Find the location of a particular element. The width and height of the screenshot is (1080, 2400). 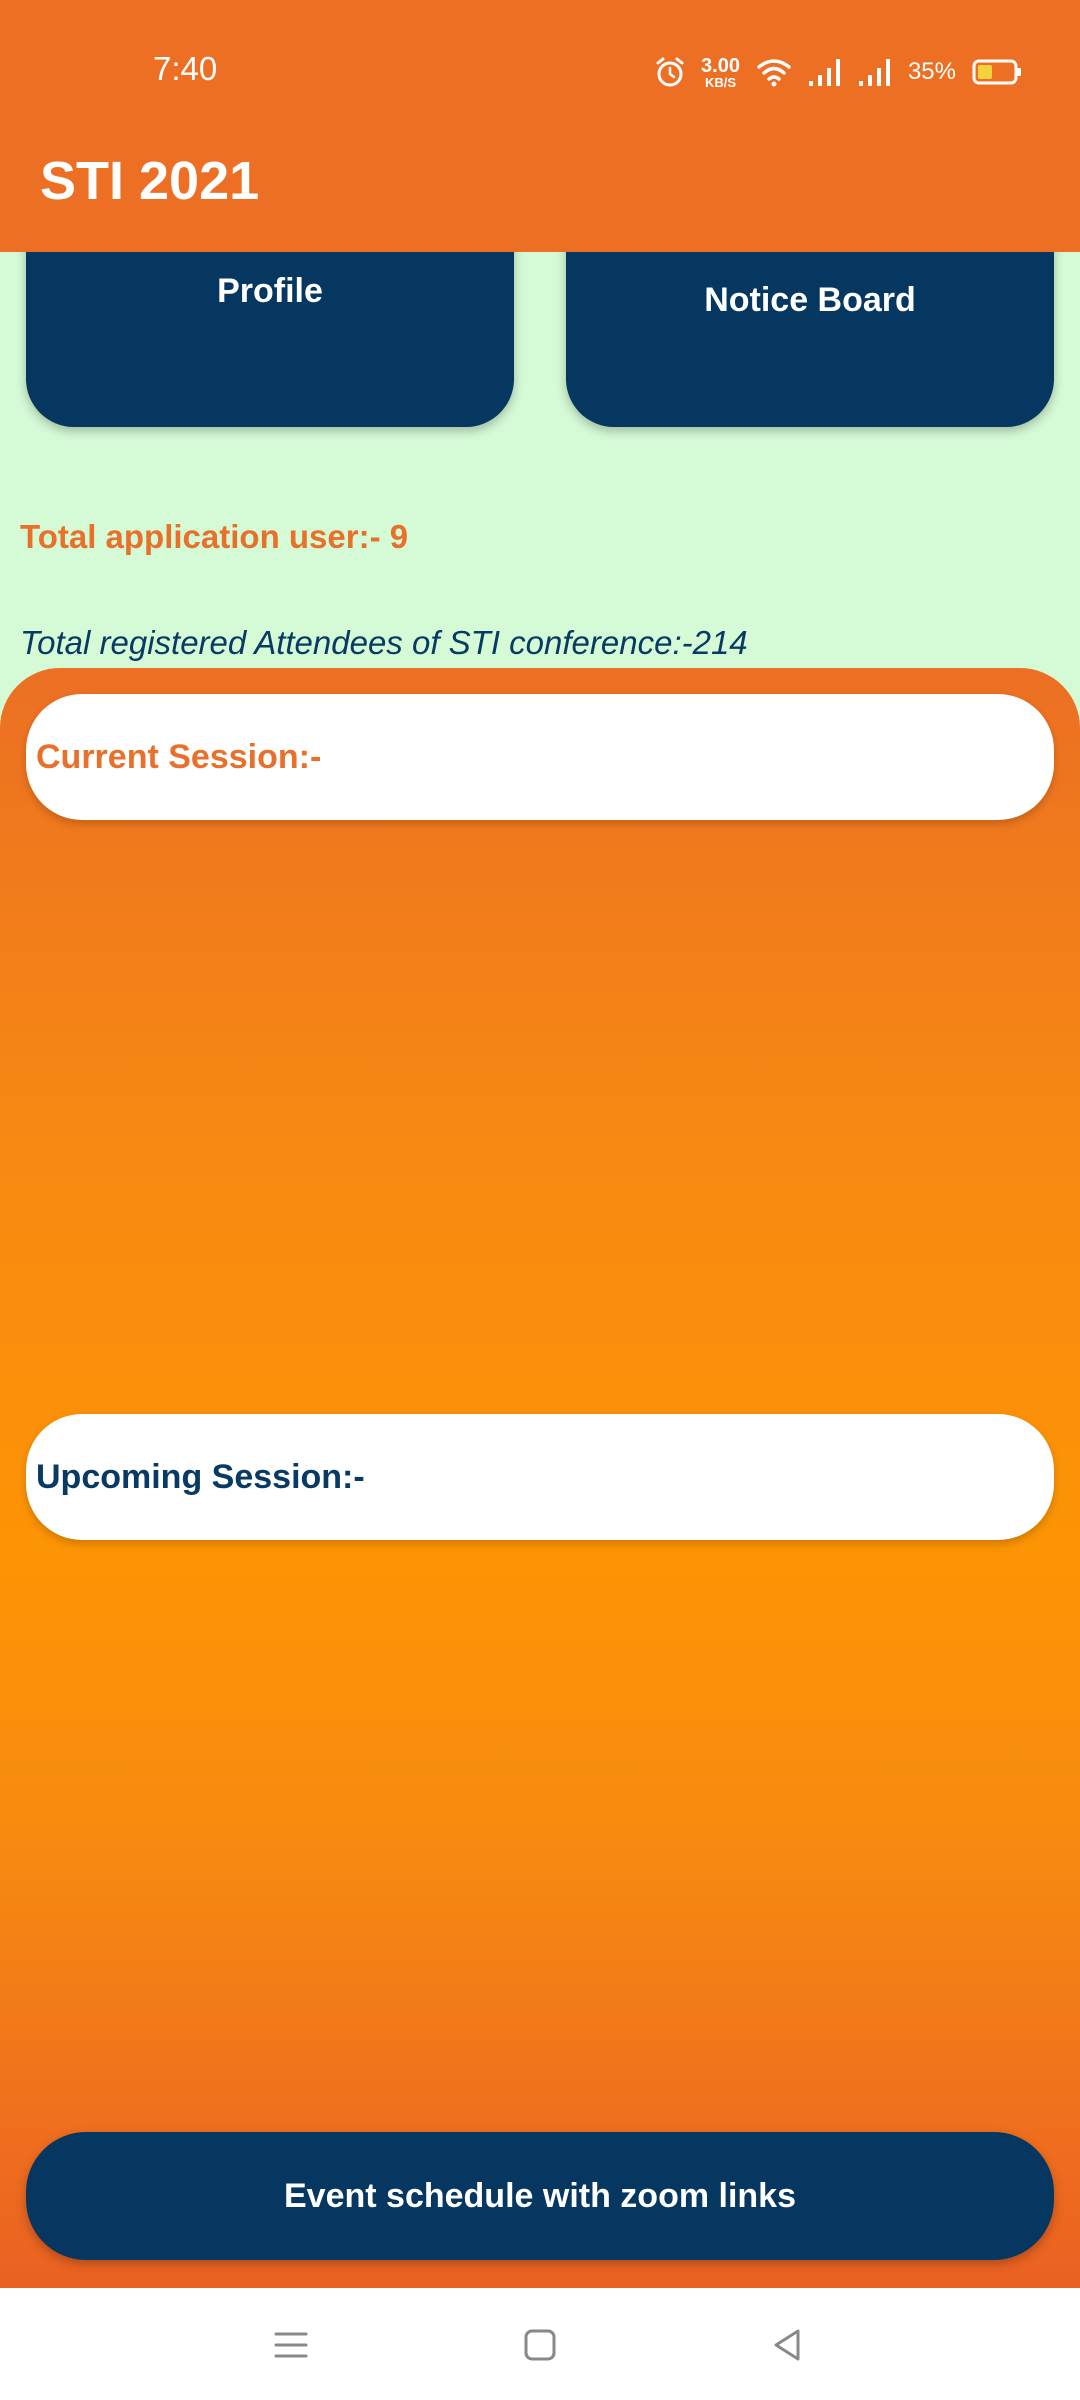

wifi-icon is located at coordinates (774, 73).